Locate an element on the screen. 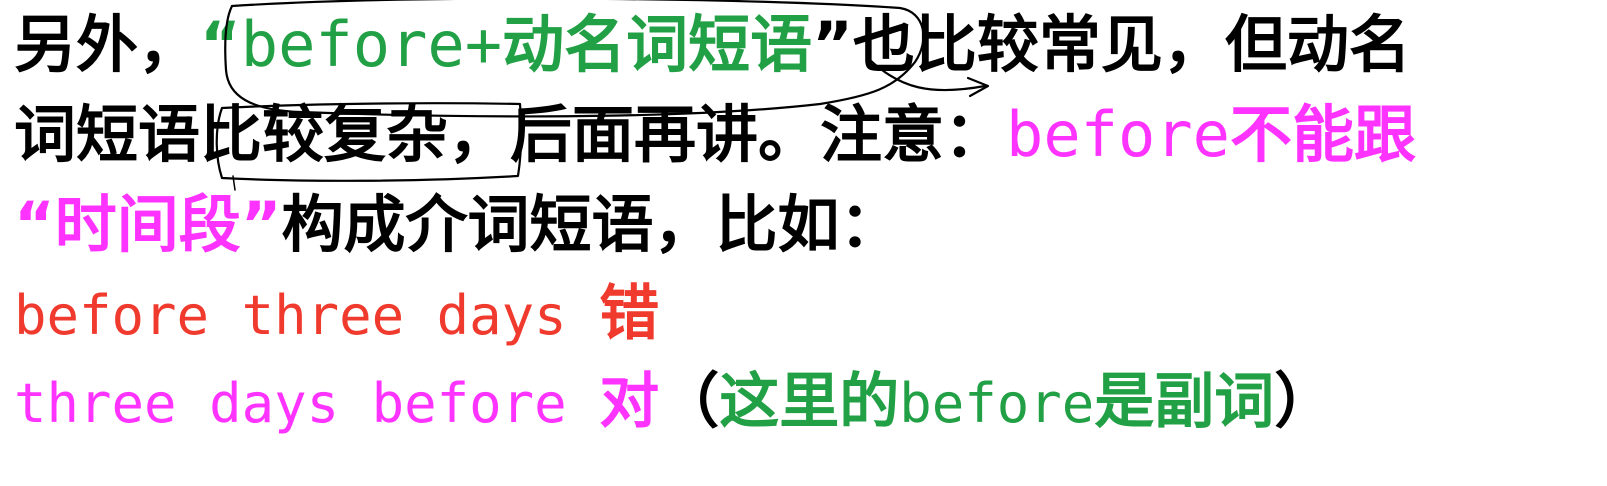 Image resolution: width=1607 pixels, height=486 pixels. line-3: “时间段”构成介词短语，比如： is located at coordinates (458, 225).